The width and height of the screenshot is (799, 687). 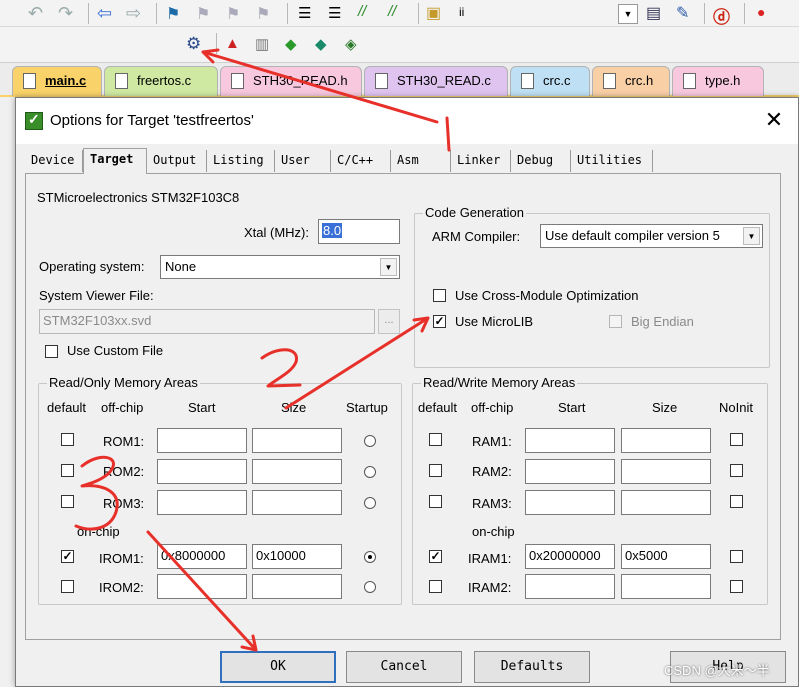 What do you see at coordinates (666, 502) in the screenshot?
I see `ram3-size-input` at bounding box center [666, 502].